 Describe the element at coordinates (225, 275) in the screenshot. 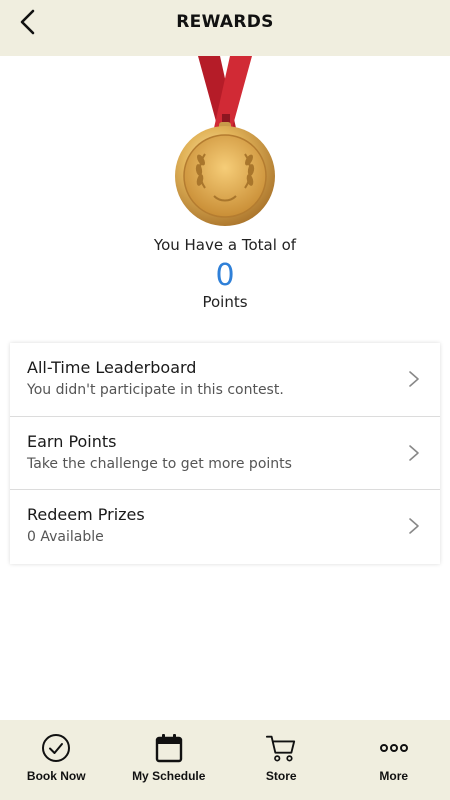

I see `points-value: 0` at that location.